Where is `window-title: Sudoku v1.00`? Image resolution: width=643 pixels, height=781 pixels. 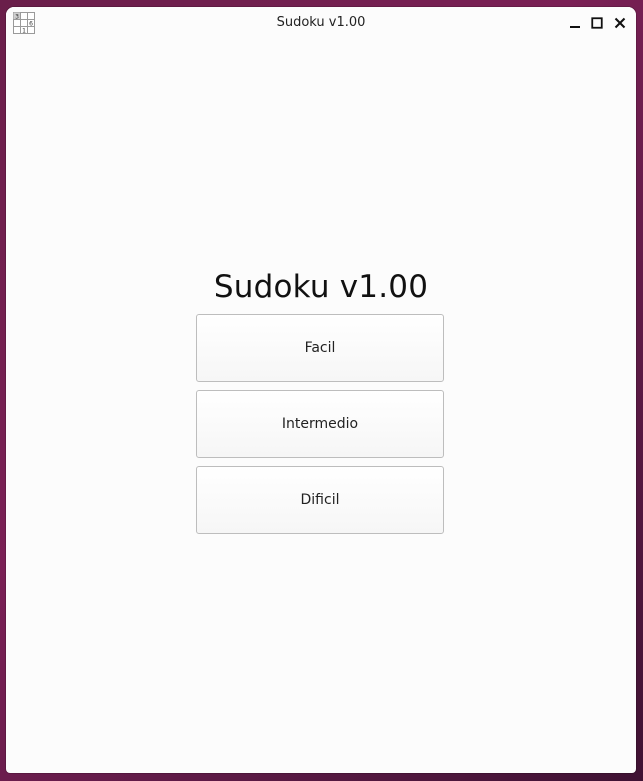
window-title: Sudoku v1.00 is located at coordinates (321, 22).